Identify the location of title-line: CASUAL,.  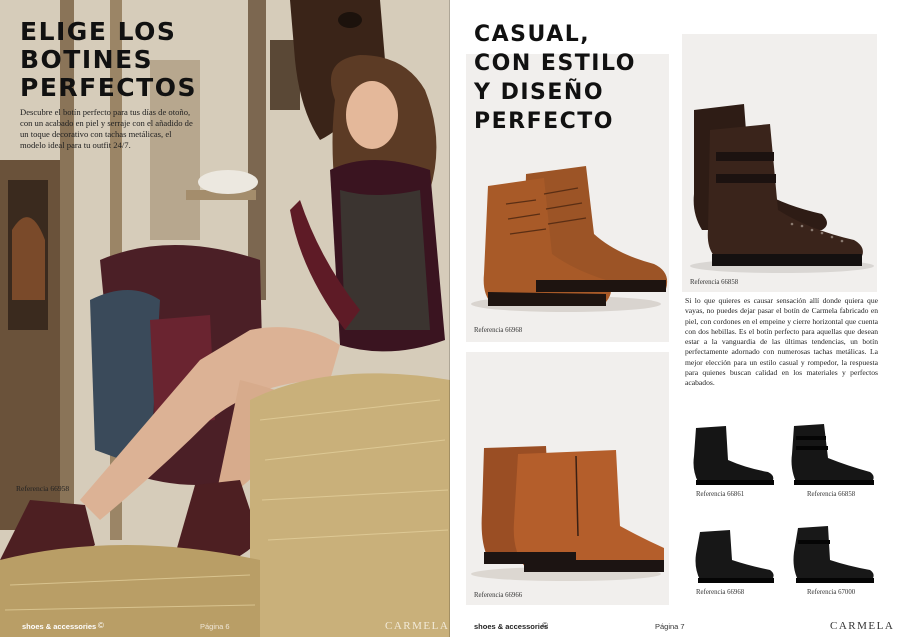
(532, 34).